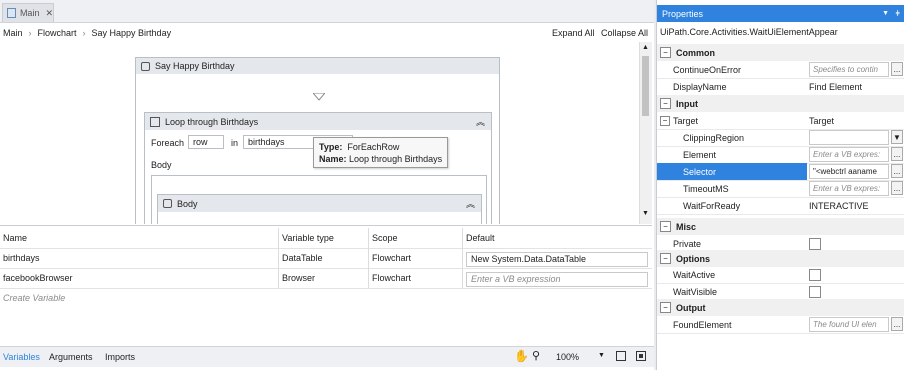  I want to click on selector-input: "<webctrl aaname, so click(849, 171).